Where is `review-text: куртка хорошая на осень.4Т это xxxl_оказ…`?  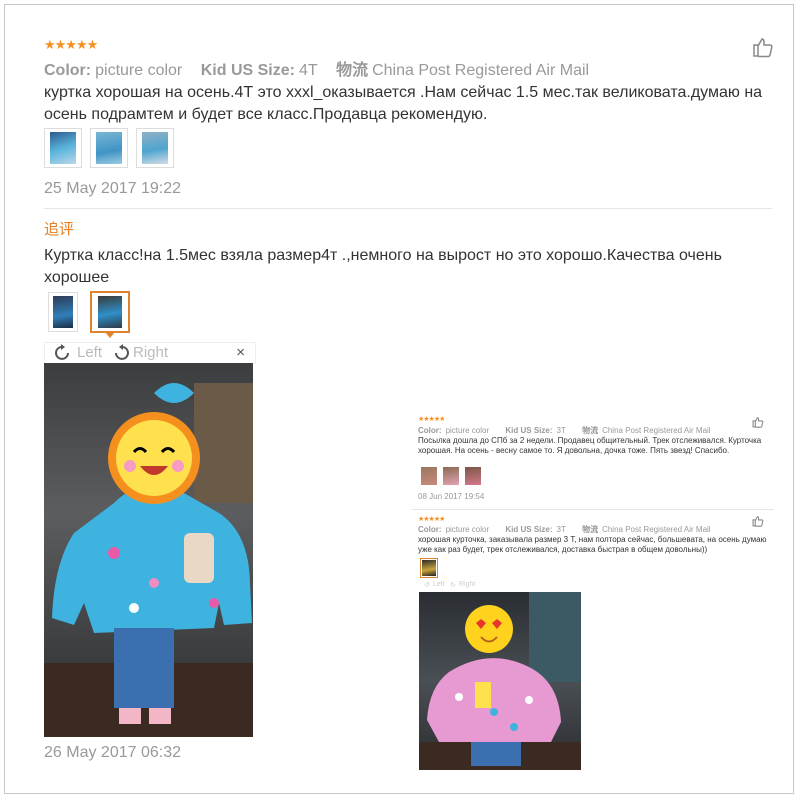 review-text: куртка хорошая на осень.4Т это xxxl_оказ… is located at coordinates (403, 103).